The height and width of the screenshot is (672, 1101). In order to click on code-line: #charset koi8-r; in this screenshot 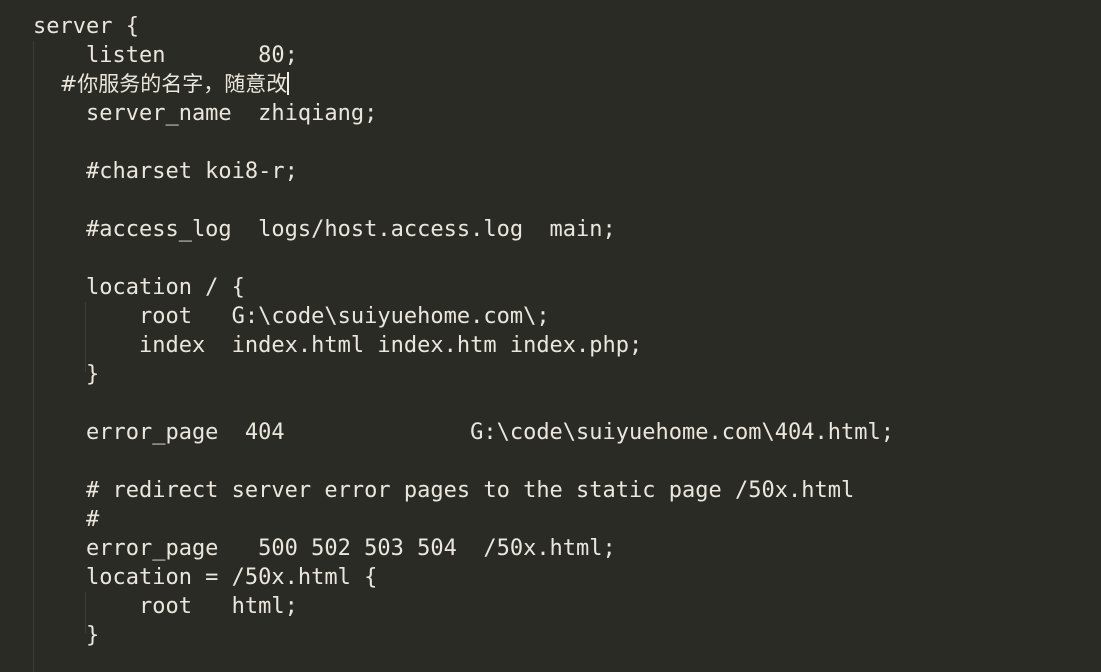, I will do `click(550, 171)`.